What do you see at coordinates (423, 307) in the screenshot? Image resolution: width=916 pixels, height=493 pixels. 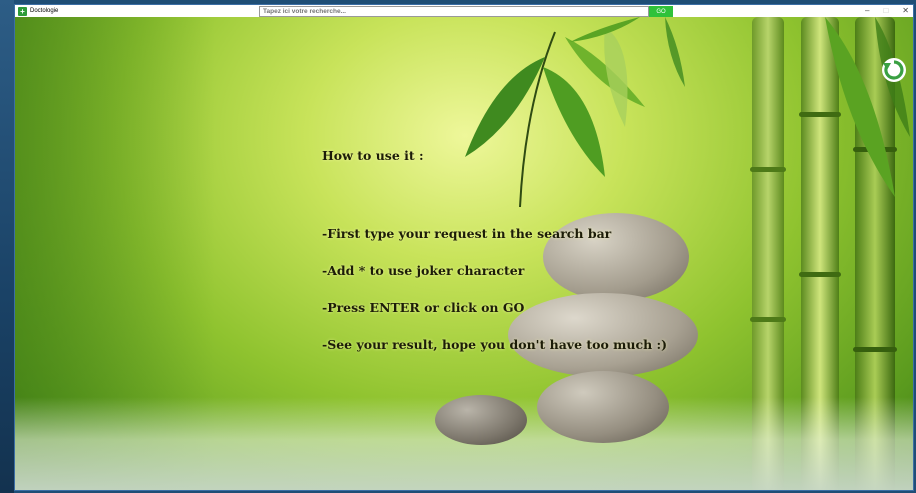 I see `help-line: -Press ENTER or click on GO` at bounding box center [423, 307].